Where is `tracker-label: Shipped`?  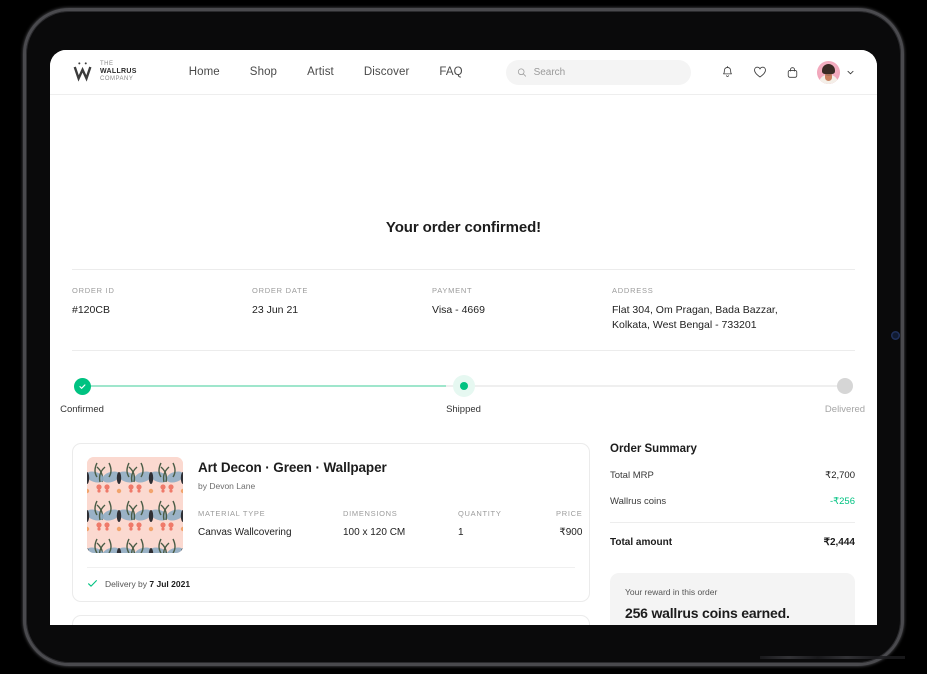 tracker-label: Shipped is located at coordinates (463, 410).